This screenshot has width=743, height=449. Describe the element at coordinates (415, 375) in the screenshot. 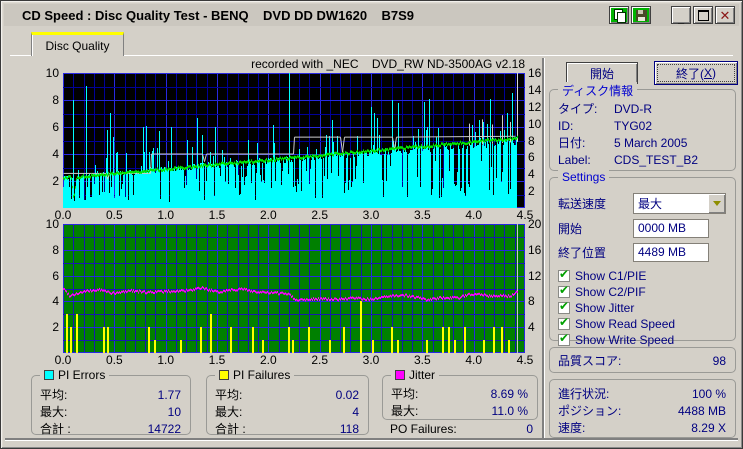

I see `jitter-caption: Jitter` at that location.